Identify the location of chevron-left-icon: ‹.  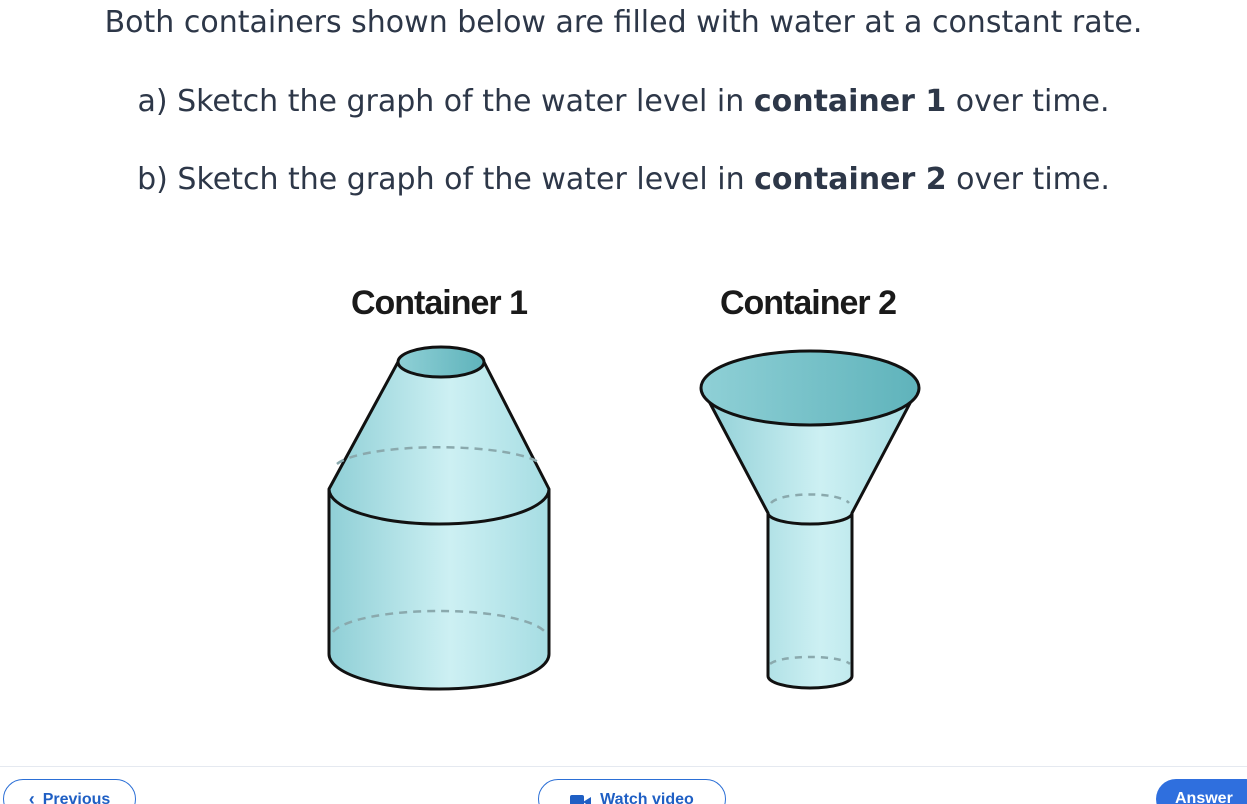
(31, 796).